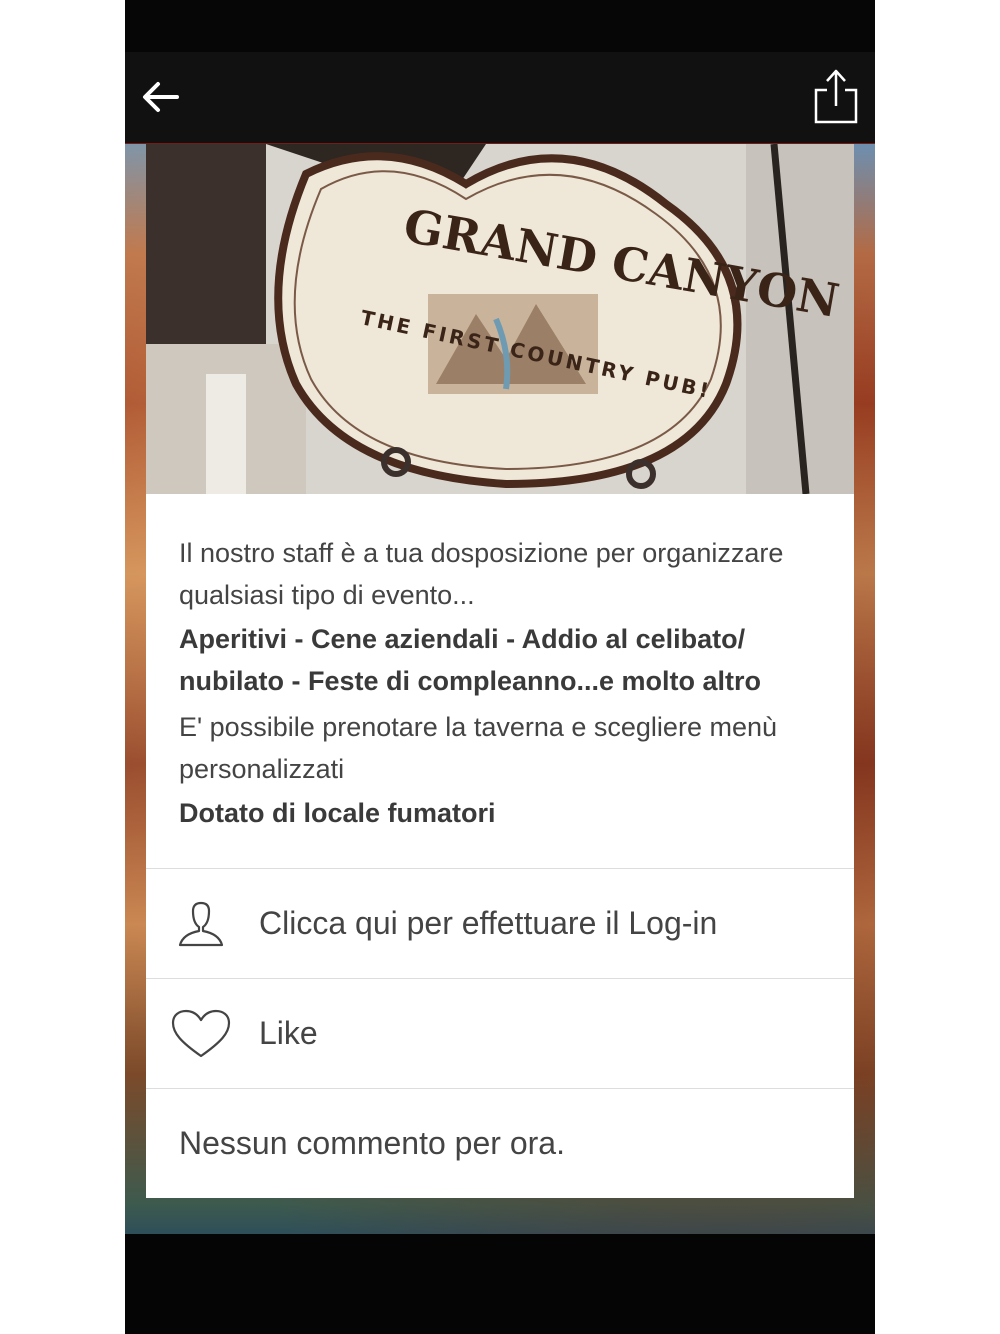 The height and width of the screenshot is (1334, 1000). I want to click on heart-icon, so click(201, 1034).